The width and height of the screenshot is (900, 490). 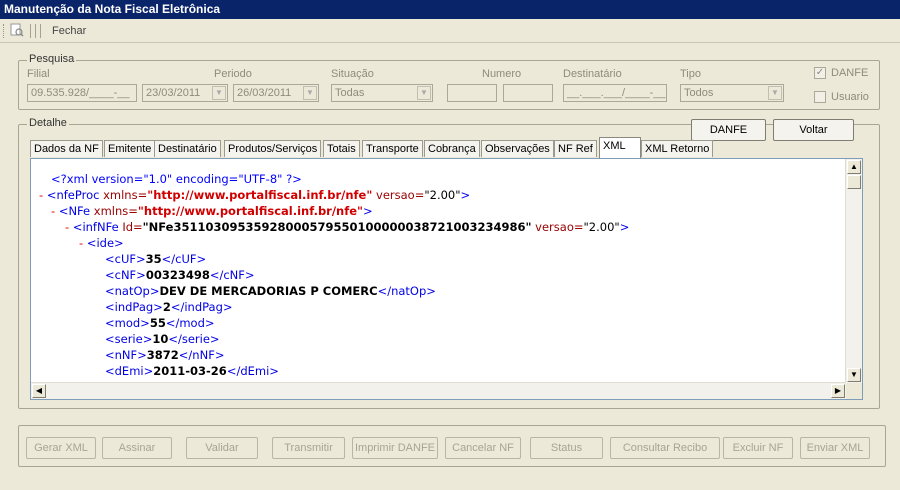 What do you see at coordinates (528, 93) in the screenshot?
I see `numero-to-field` at bounding box center [528, 93].